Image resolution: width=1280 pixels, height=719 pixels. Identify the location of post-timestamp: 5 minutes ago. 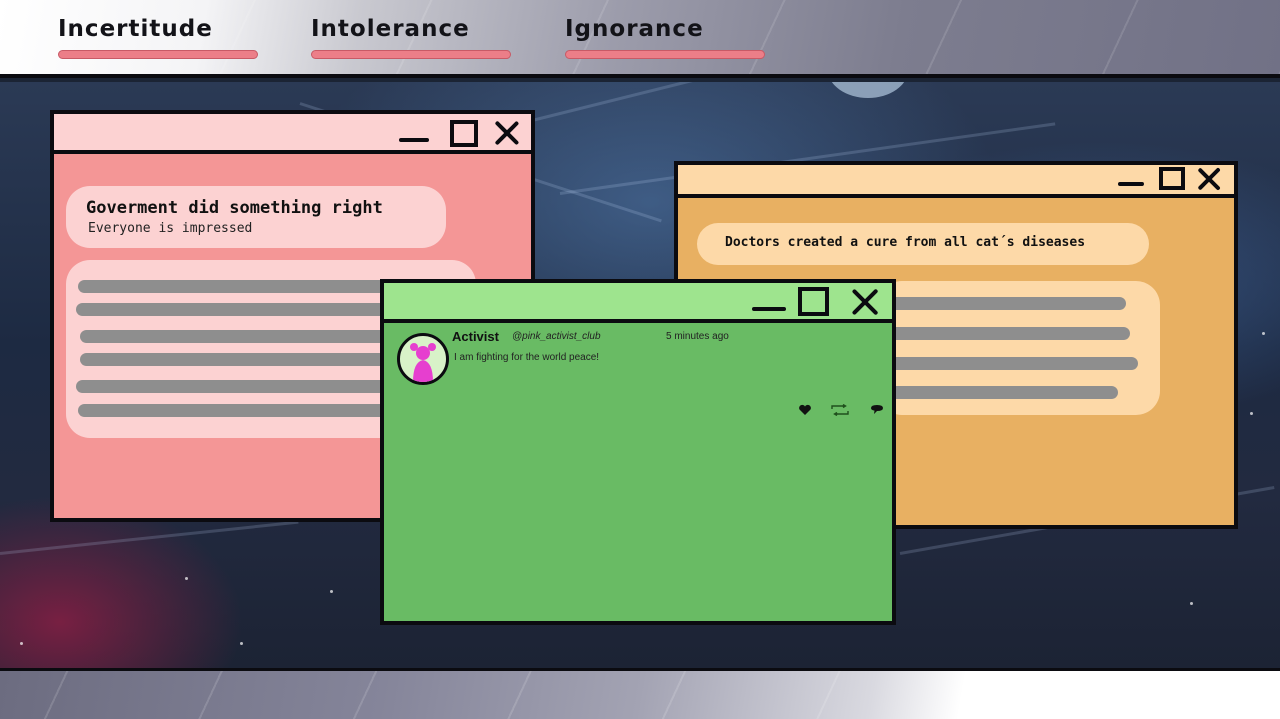
(697, 336).